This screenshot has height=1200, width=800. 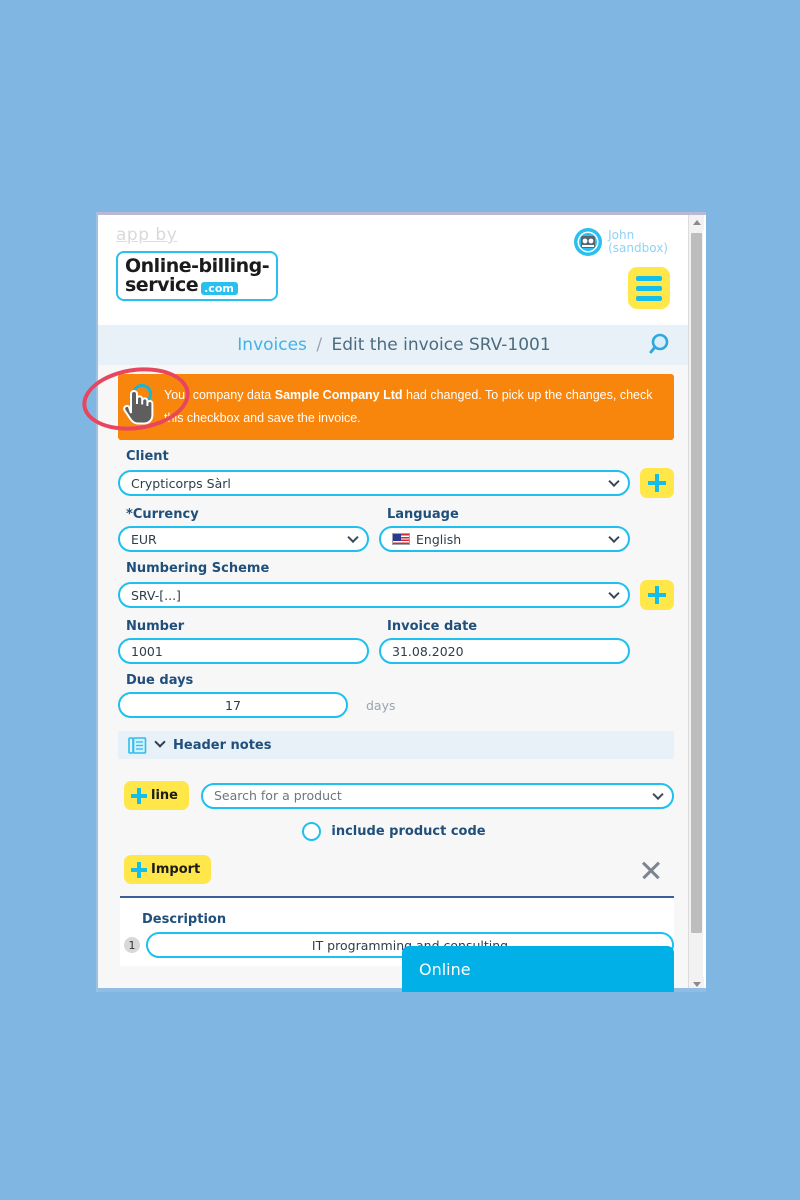 What do you see at coordinates (408, 832) in the screenshot?
I see `include-product-code-label: include product code` at bounding box center [408, 832].